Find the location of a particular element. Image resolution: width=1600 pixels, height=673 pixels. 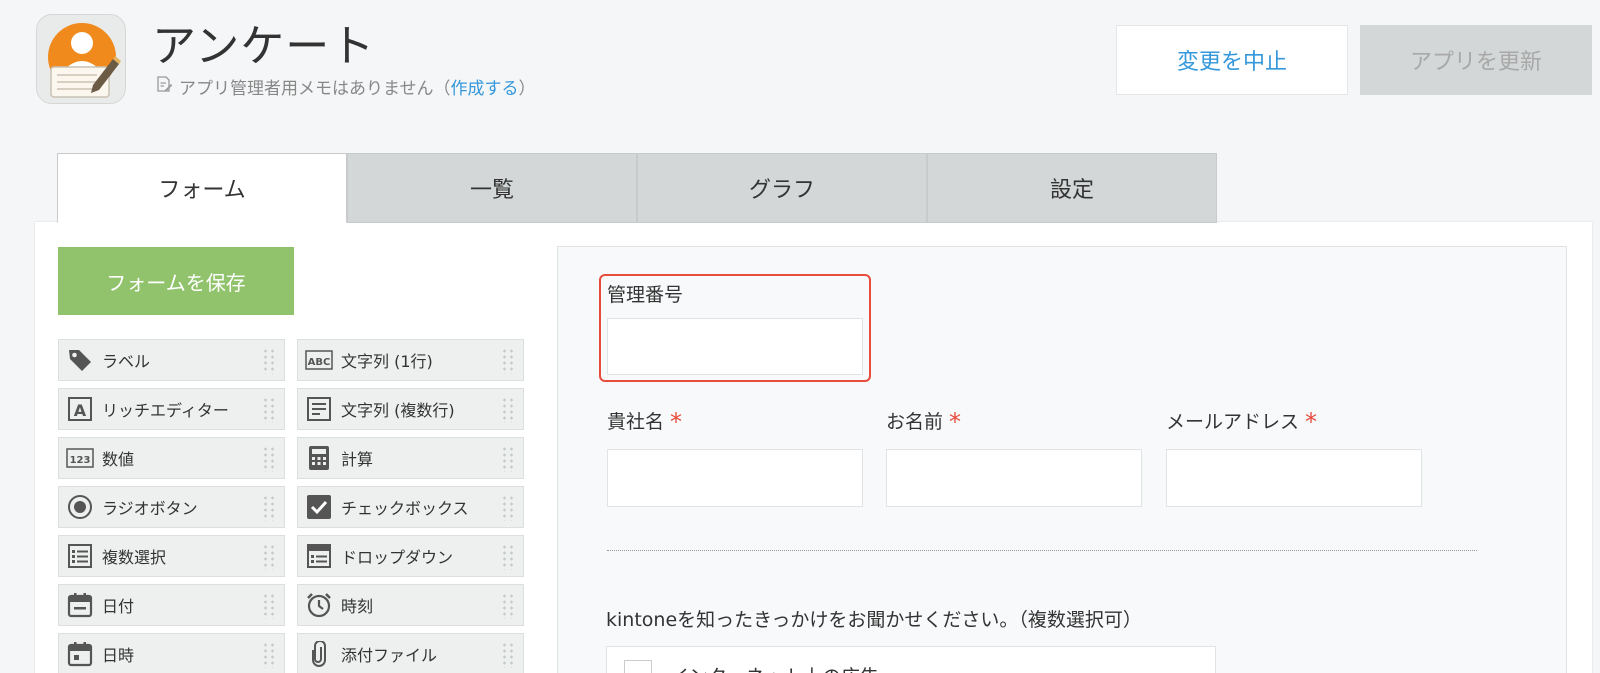

calculator-icon is located at coordinates (319, 458).